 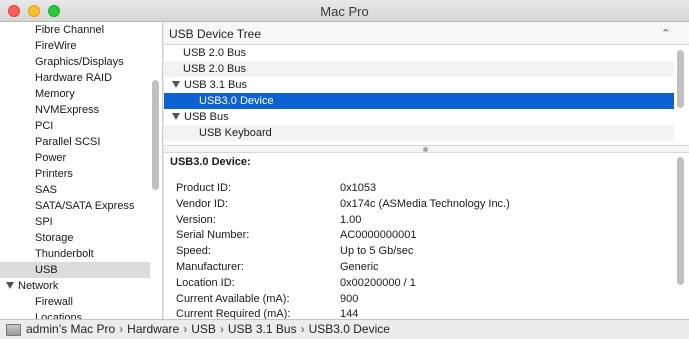 What do you see at coordinates (56, 46) in the screenshot?
I see `sidebar-item-label: FireWire` at bounding box center [56, 46].